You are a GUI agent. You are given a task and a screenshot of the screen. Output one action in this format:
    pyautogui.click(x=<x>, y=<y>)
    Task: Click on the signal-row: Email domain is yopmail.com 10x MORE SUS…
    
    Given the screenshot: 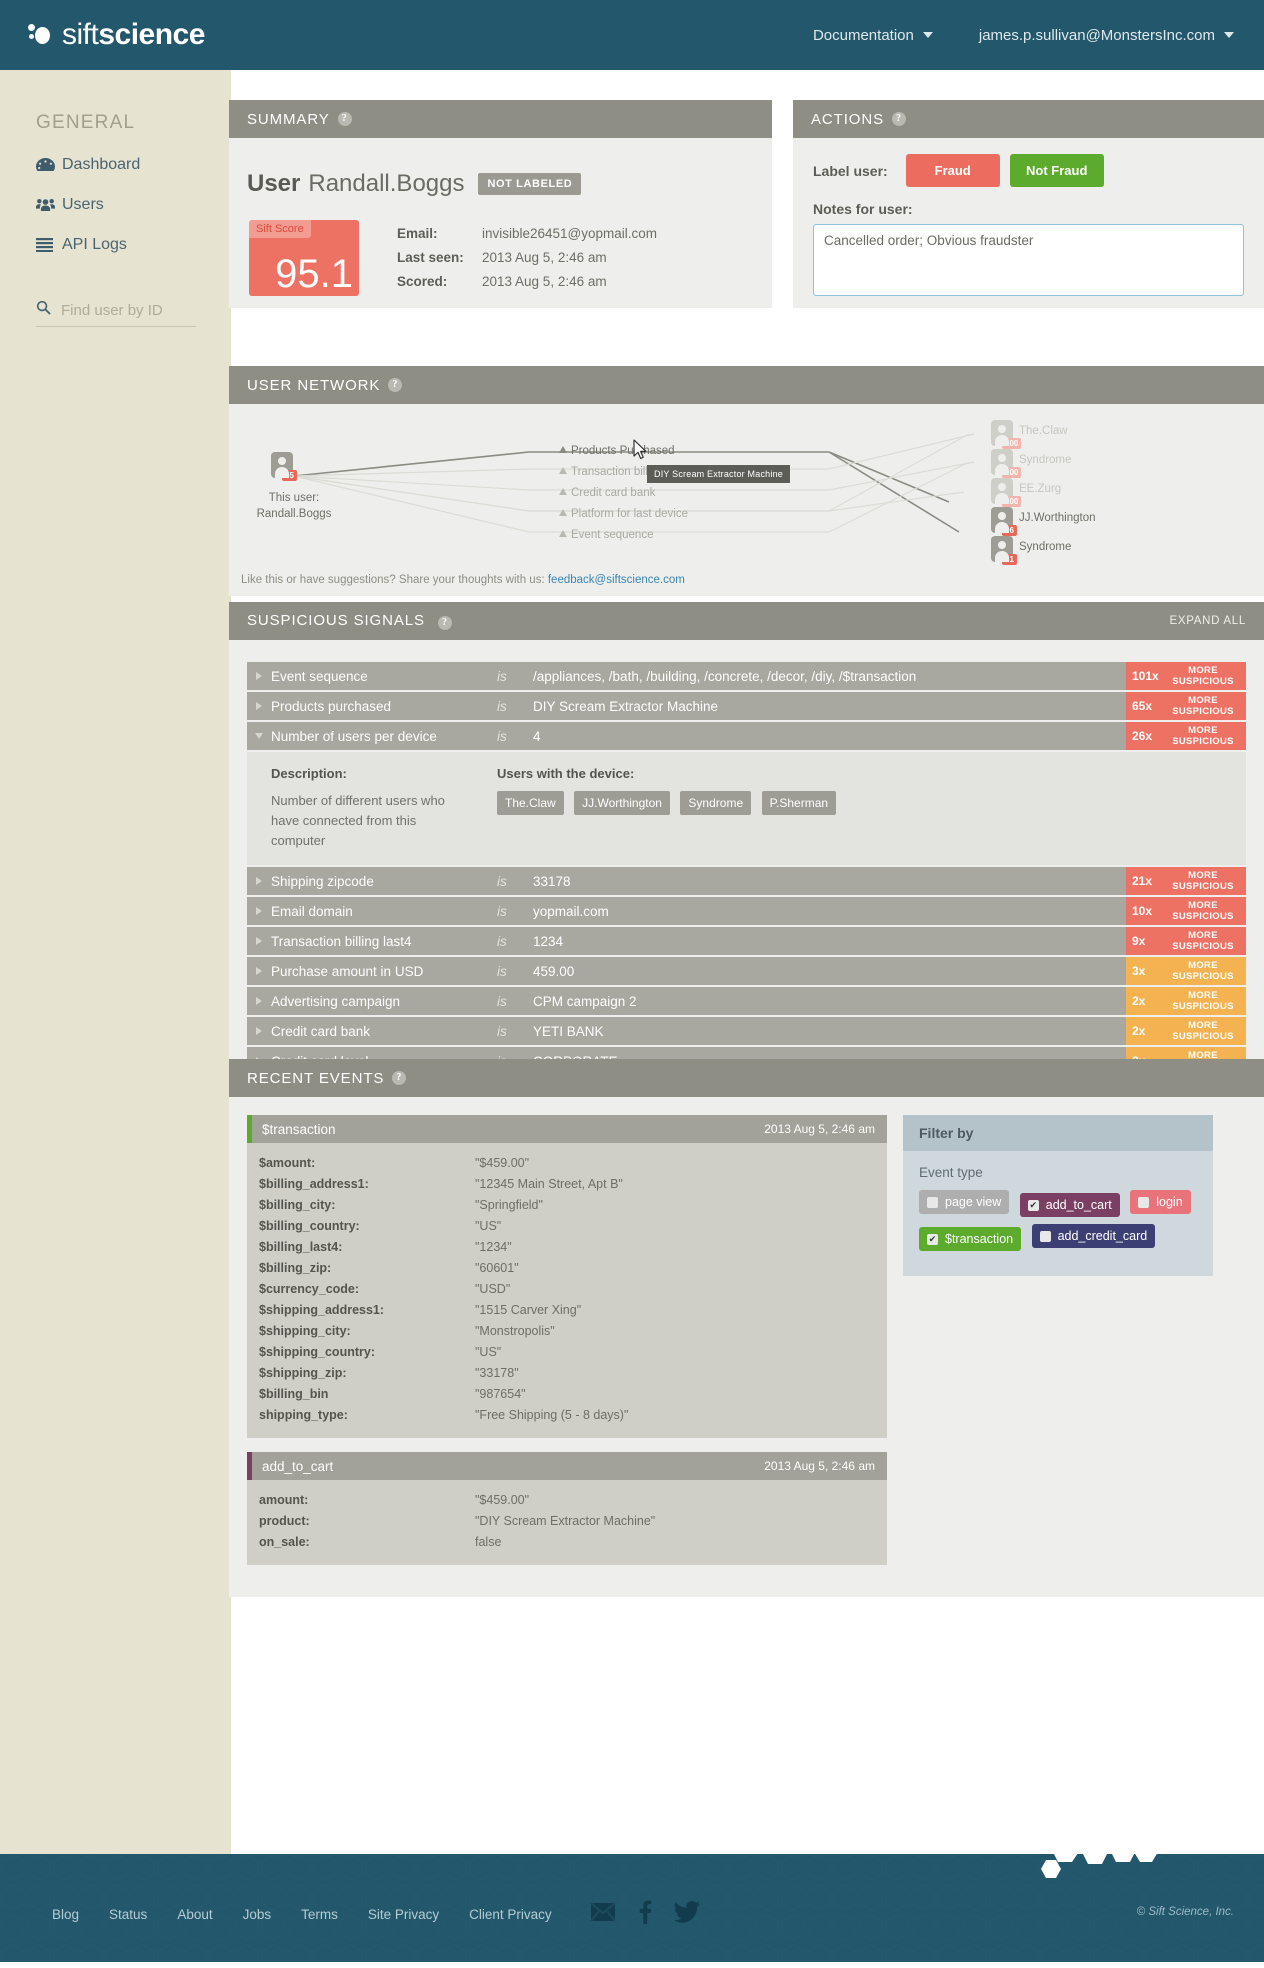 What is the action you would take?
    pyautogui.click(x=746, y=911)
    